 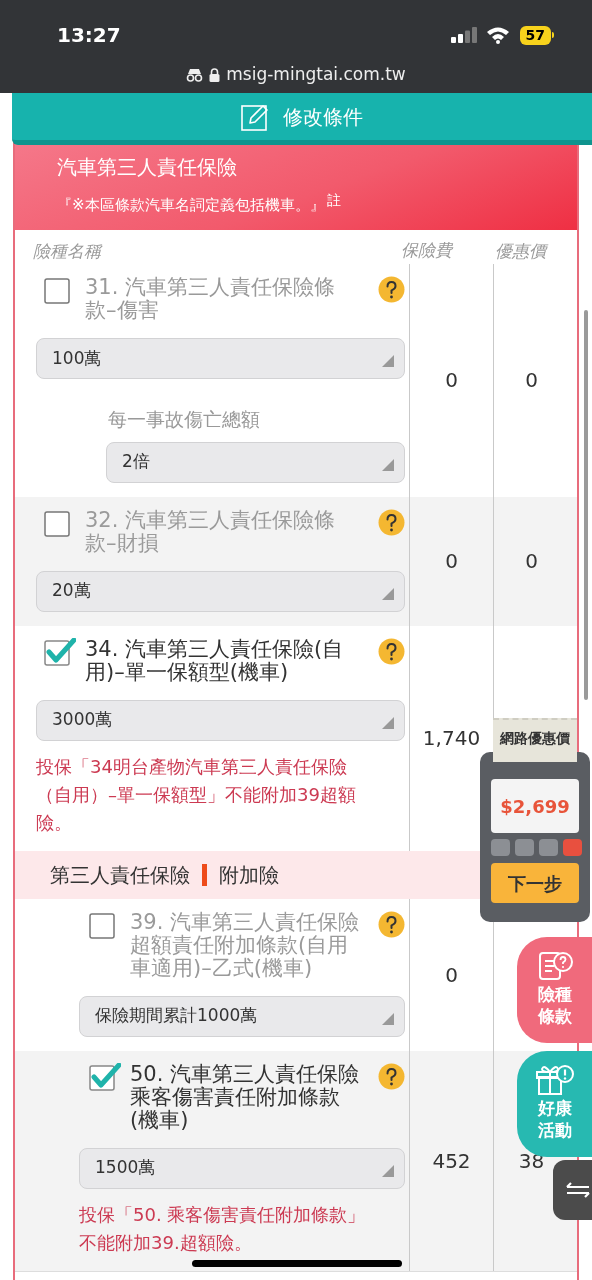 I want to click on gift-alert-icon, so click(x=555, y=1080).